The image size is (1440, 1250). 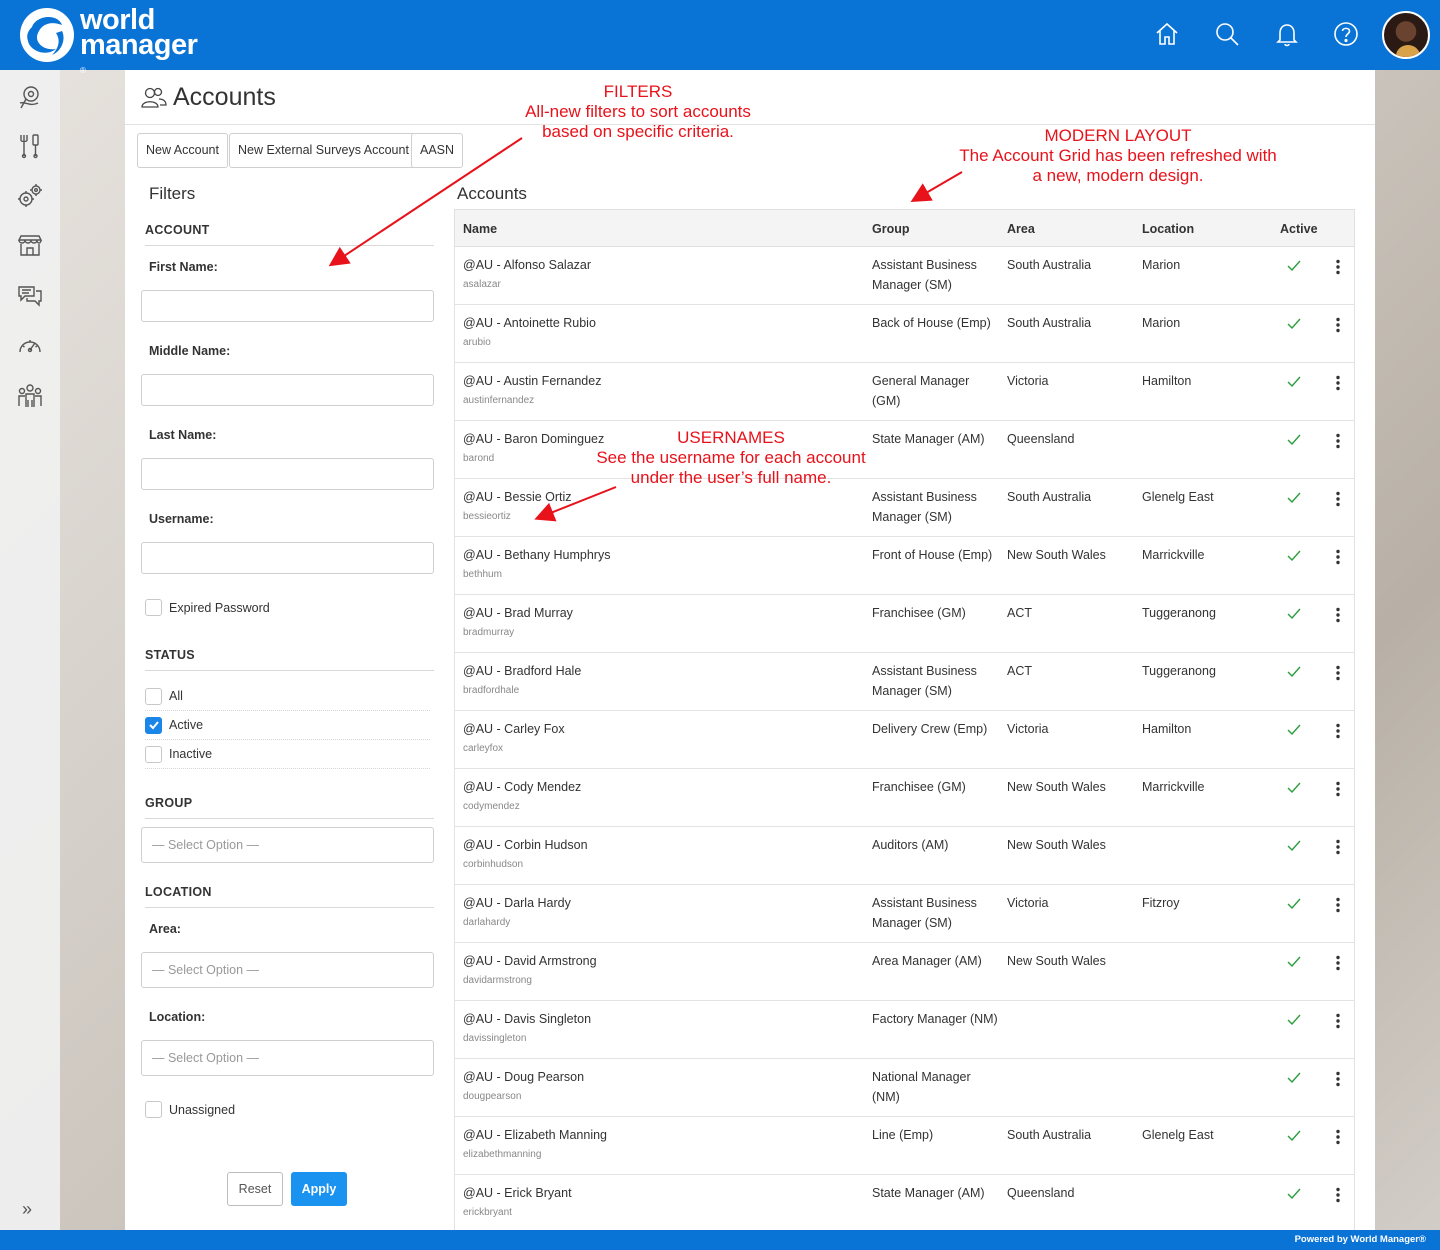 What do you see at coordinates (287, 607) in the screenshot?
I see `expired-password-checkbox: Expired Password` at bounding box center [287, 607].